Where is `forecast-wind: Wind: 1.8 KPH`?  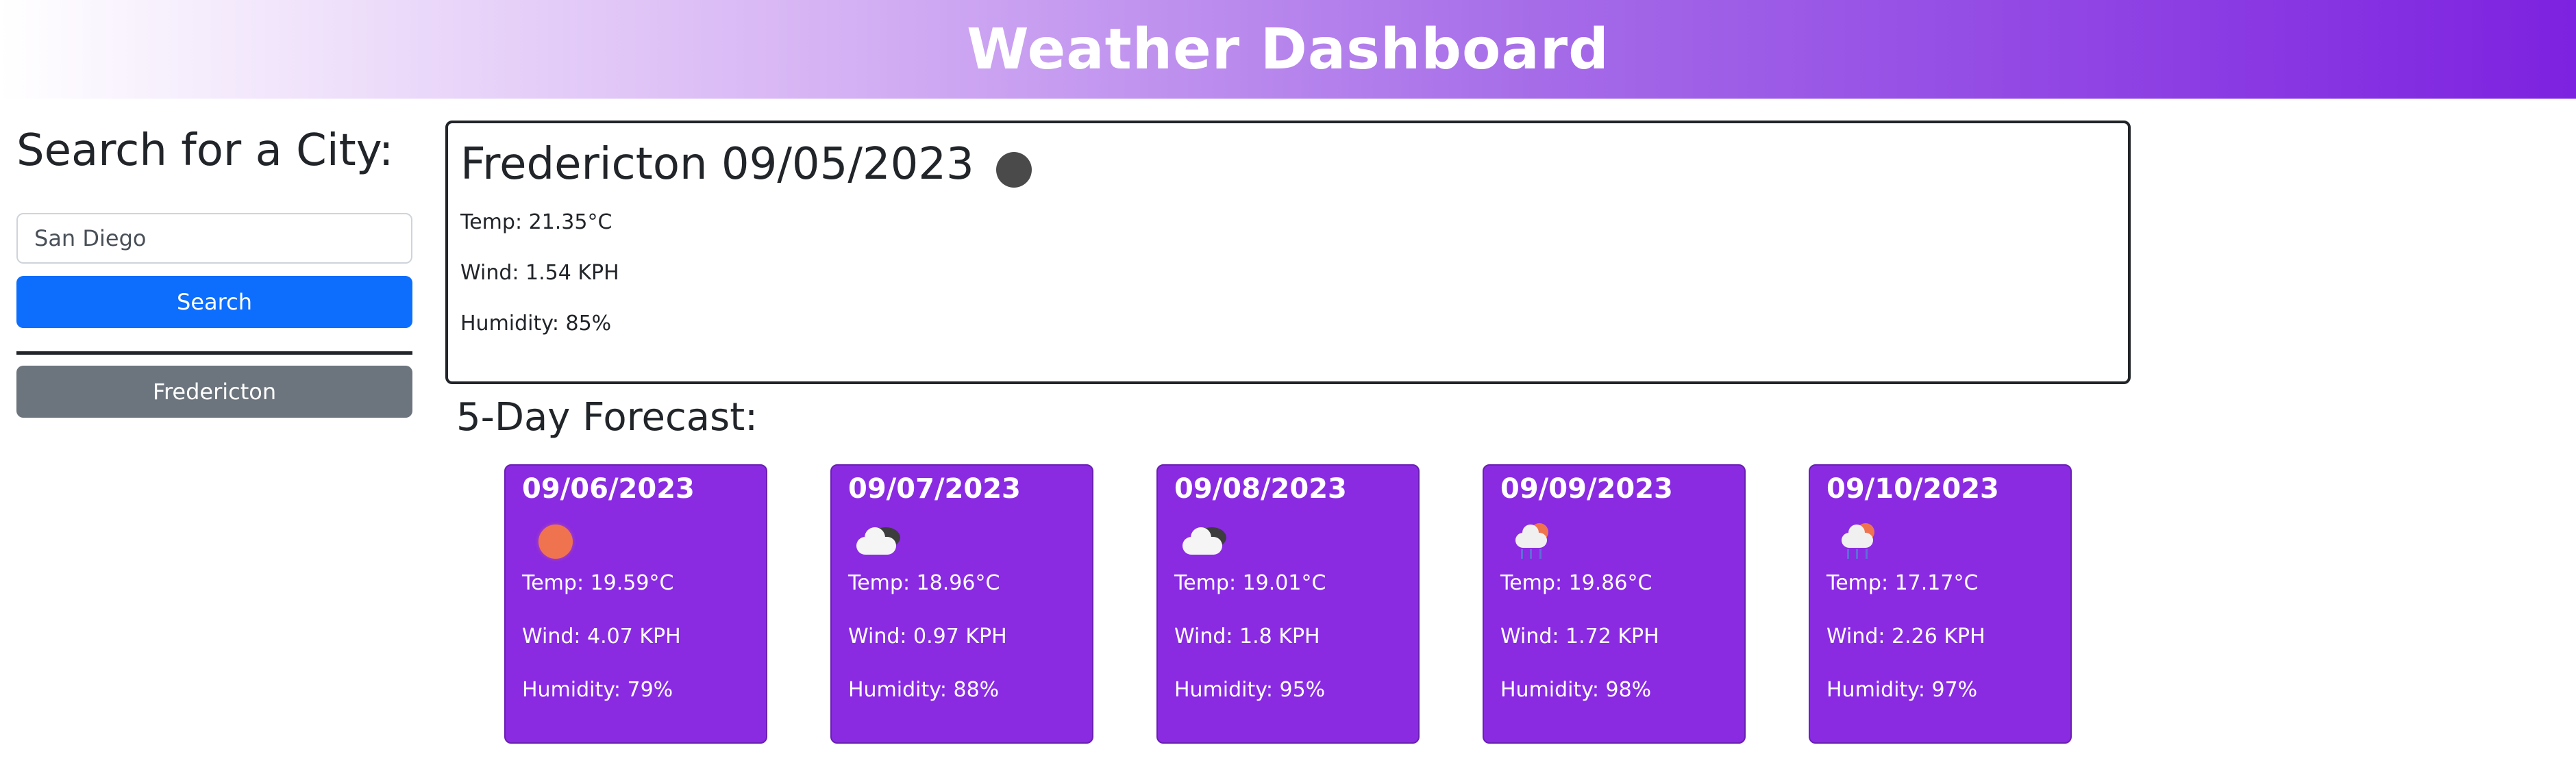
forecast-wind: Wind: 1.8 KPH is located at coordinates (1247, 636).